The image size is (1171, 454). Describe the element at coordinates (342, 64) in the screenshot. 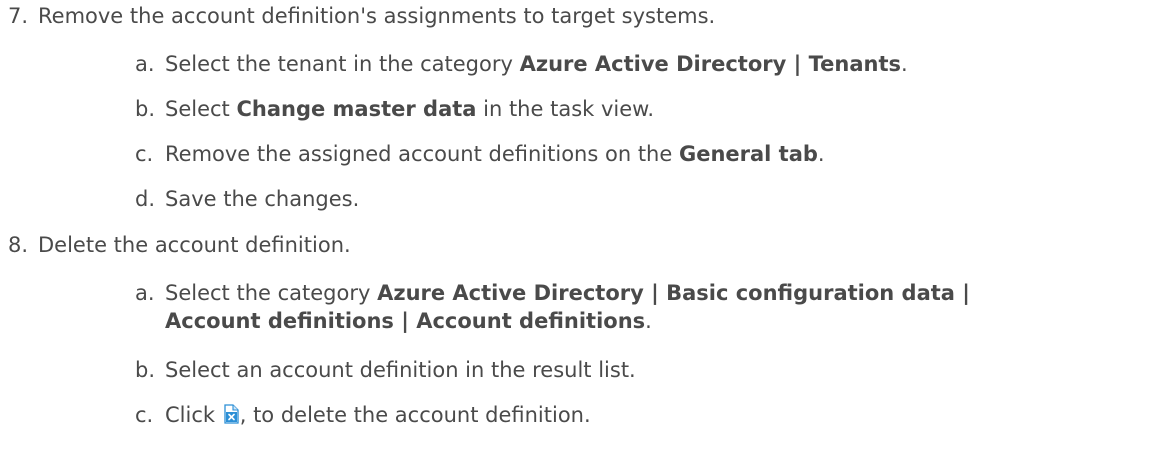

I see `substep-text: Select the tenant in the category` at that location.